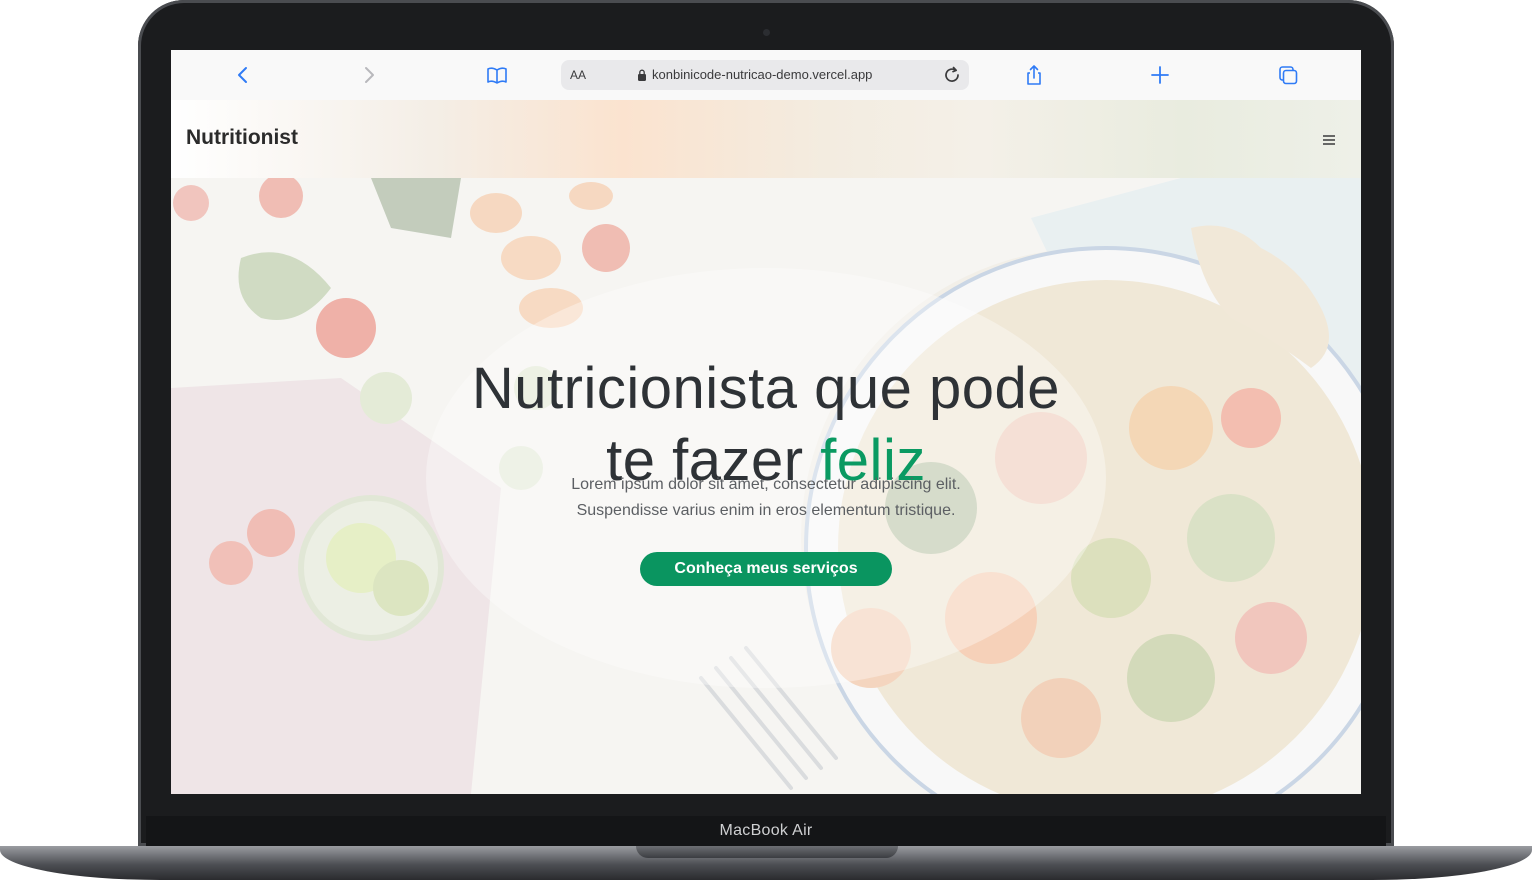  Describe the element at coordinates (1288, 75) in the screenshot. I see `tabs-icon` at that location.